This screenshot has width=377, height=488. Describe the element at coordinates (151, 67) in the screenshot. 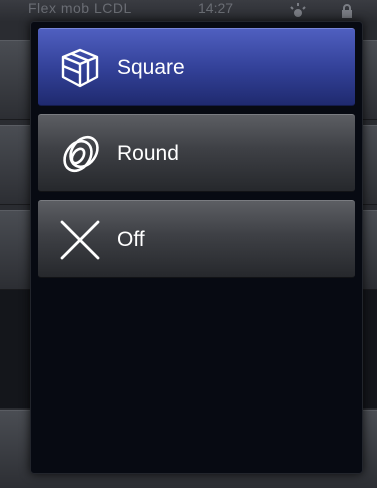

I see `menu-item-label: Square` at that location.